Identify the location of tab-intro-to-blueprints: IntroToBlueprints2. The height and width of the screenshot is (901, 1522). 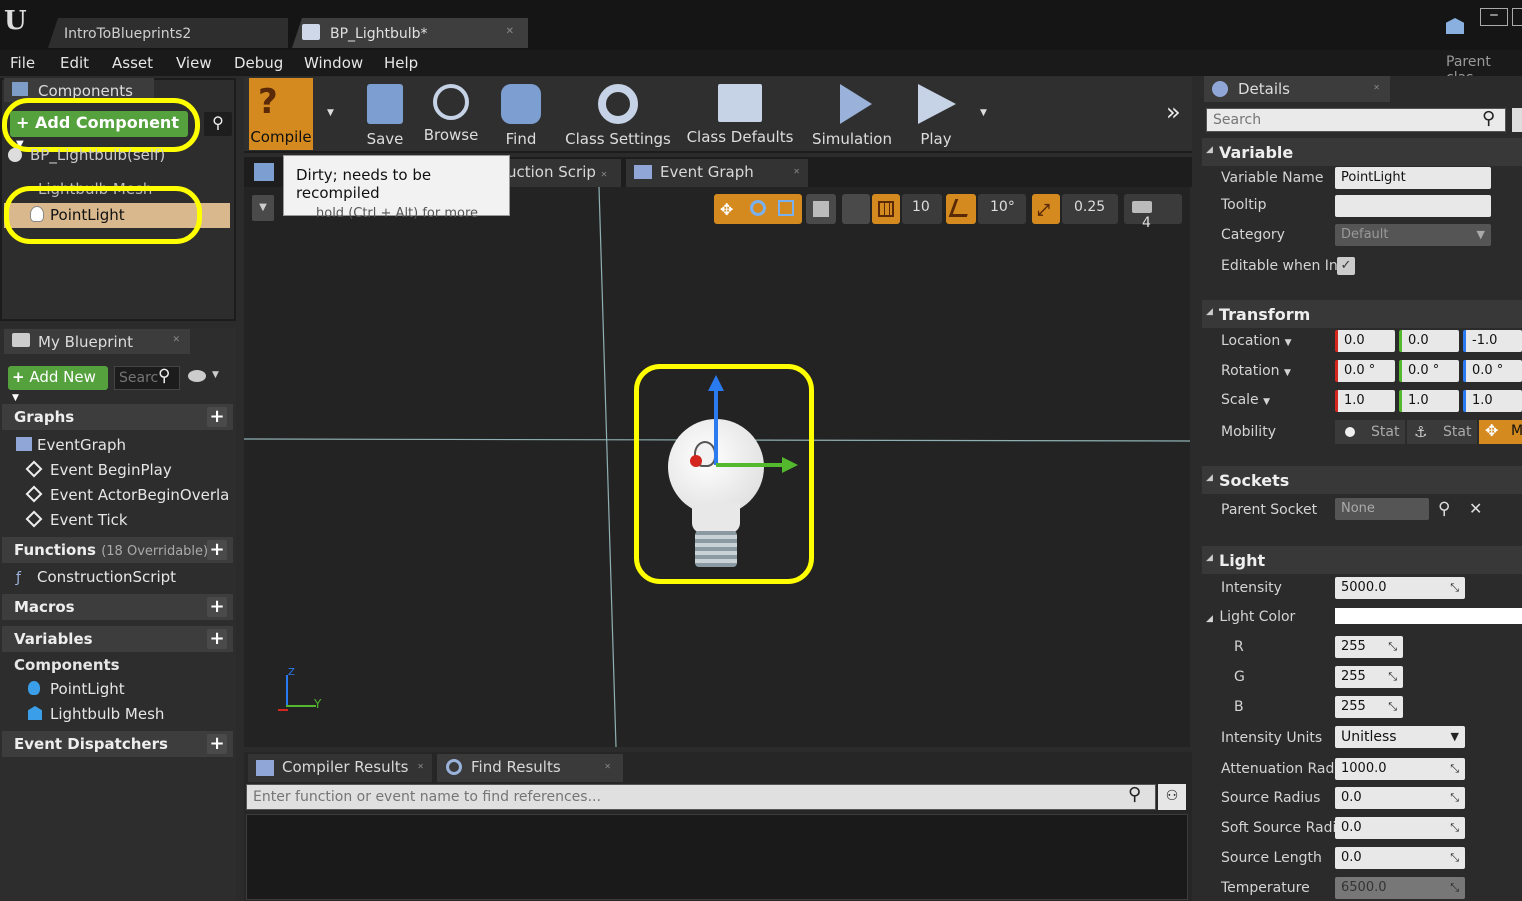
(168, 33).